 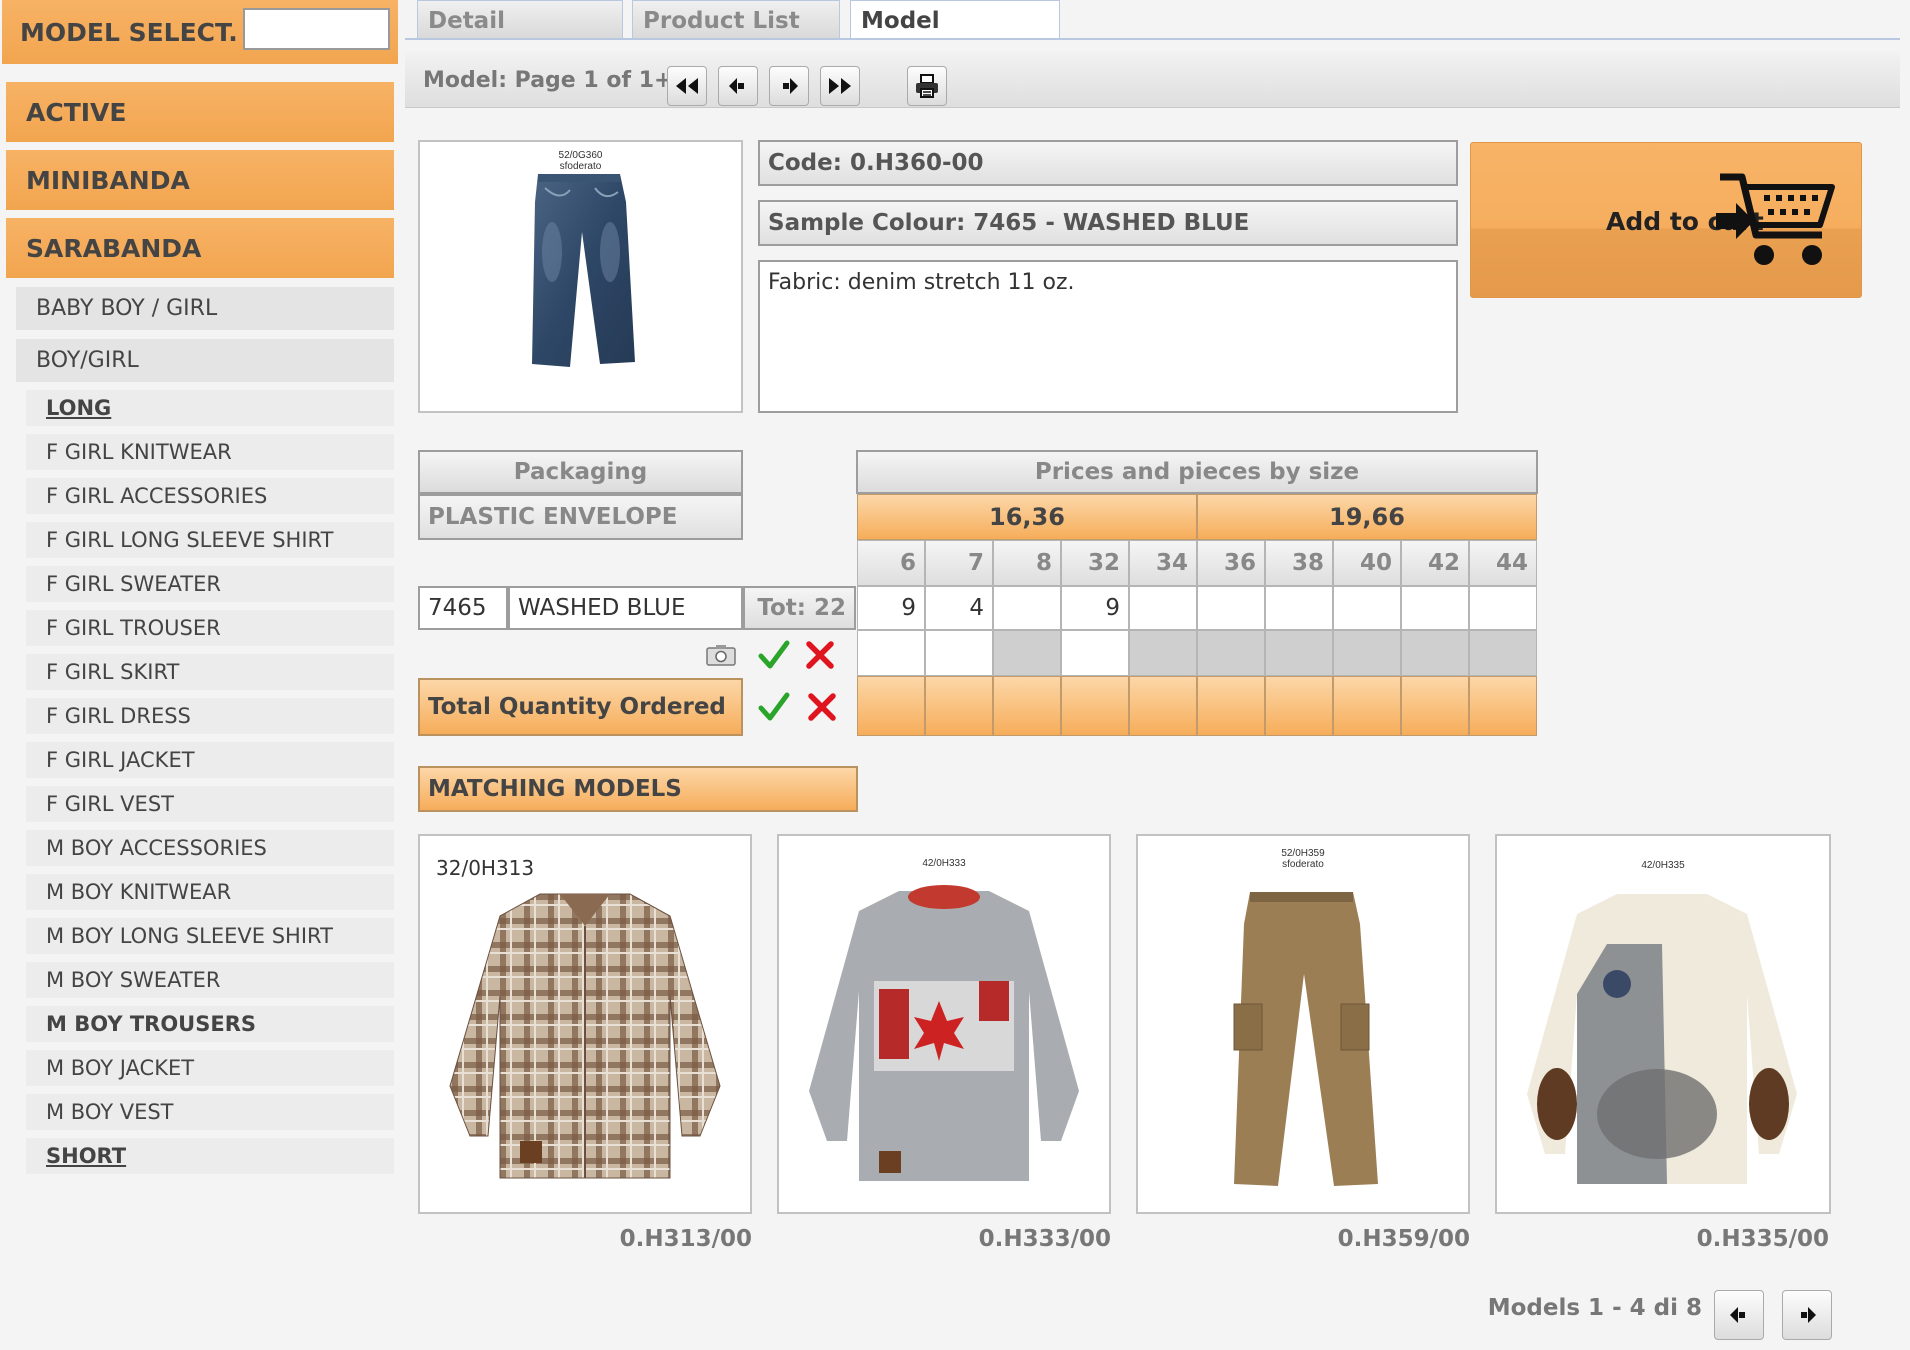 I want to click on next-page-button, so click(x=789, y=86).